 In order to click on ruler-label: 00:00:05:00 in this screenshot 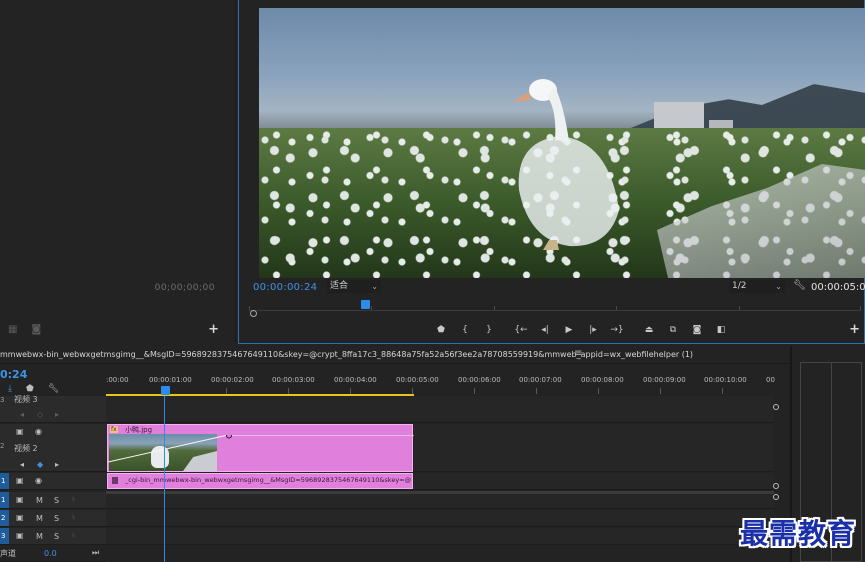, I will do `click(417, 380)`.